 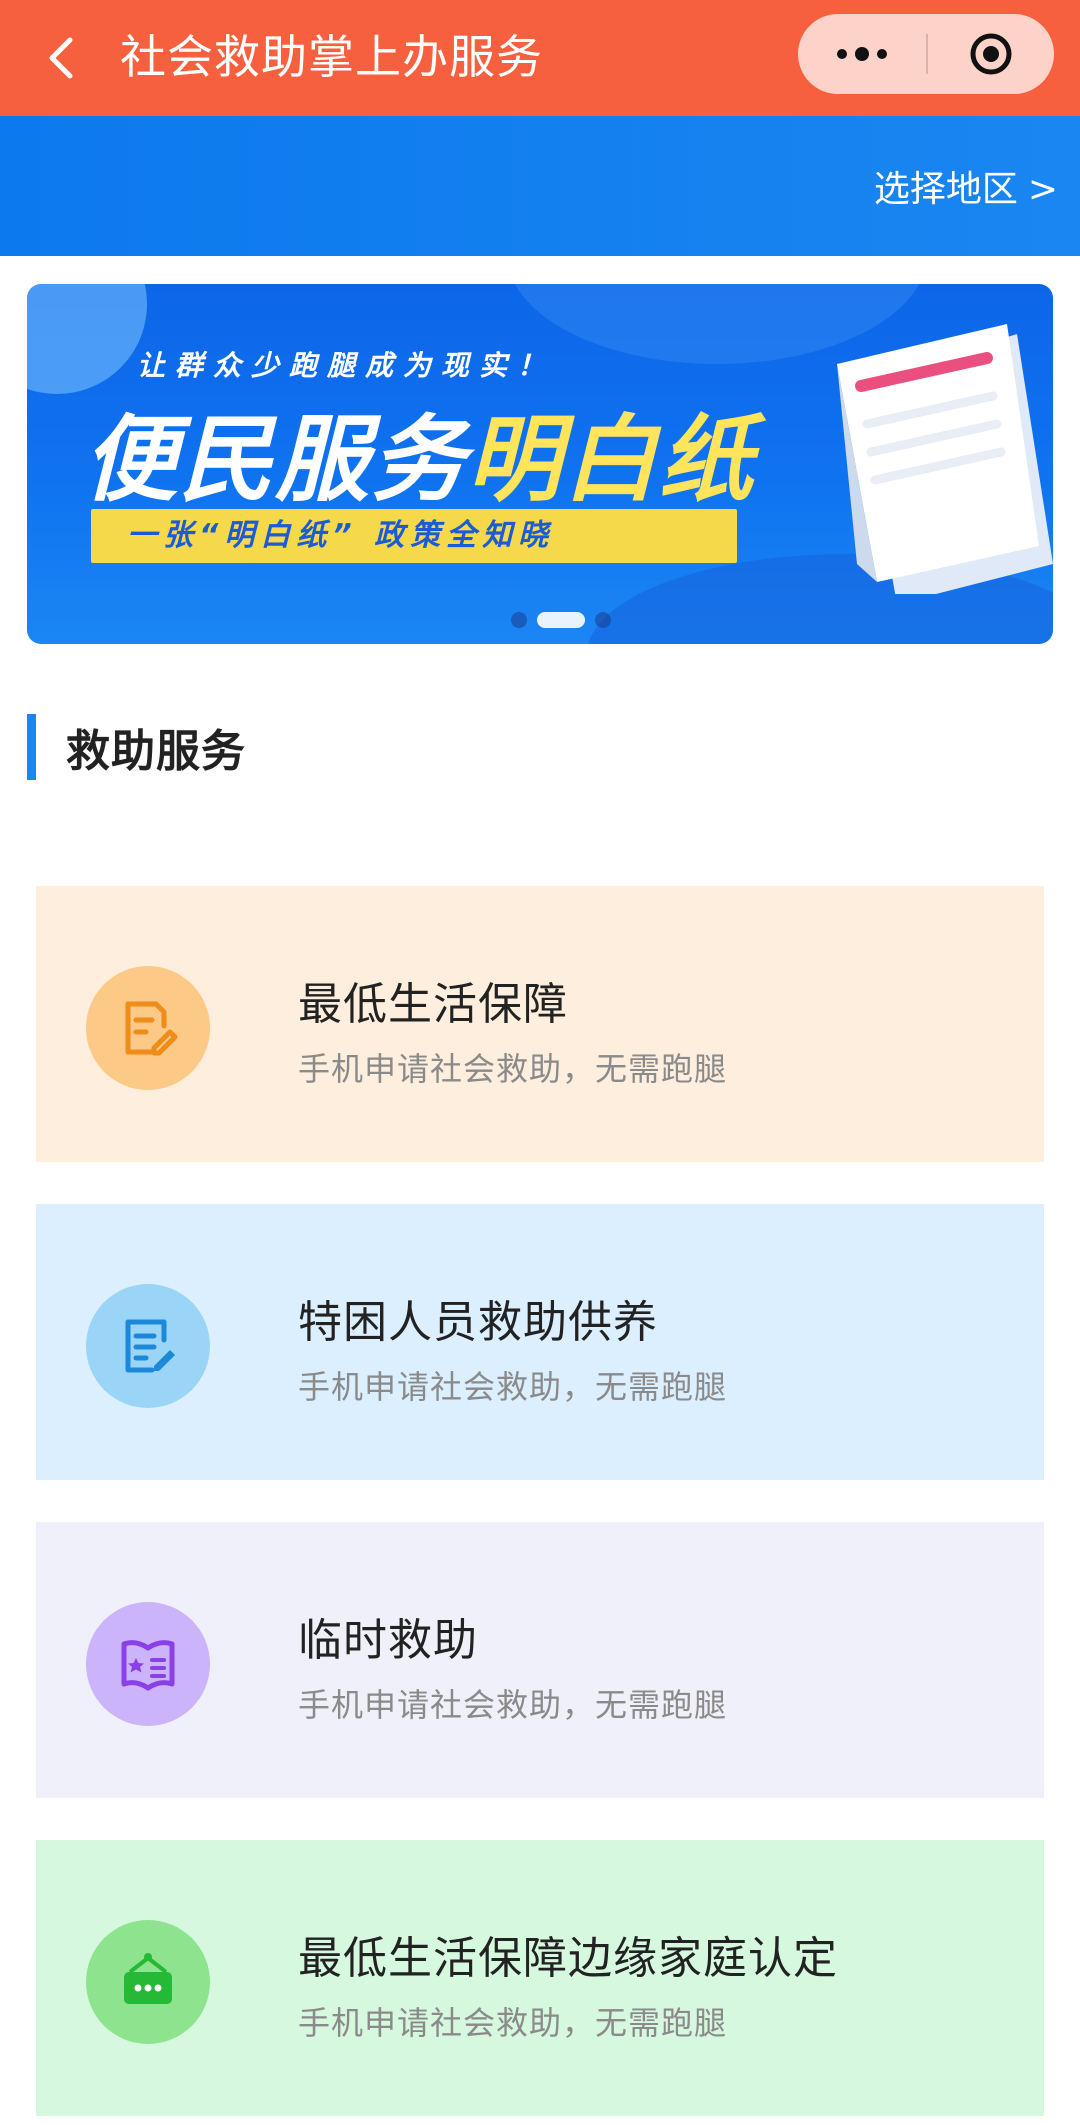 I want to click on service-card-marginal-family: 最低生活保障边缘家庭认定 手机申请社会救助，无需跑腿, so click(x=540, y=1978).